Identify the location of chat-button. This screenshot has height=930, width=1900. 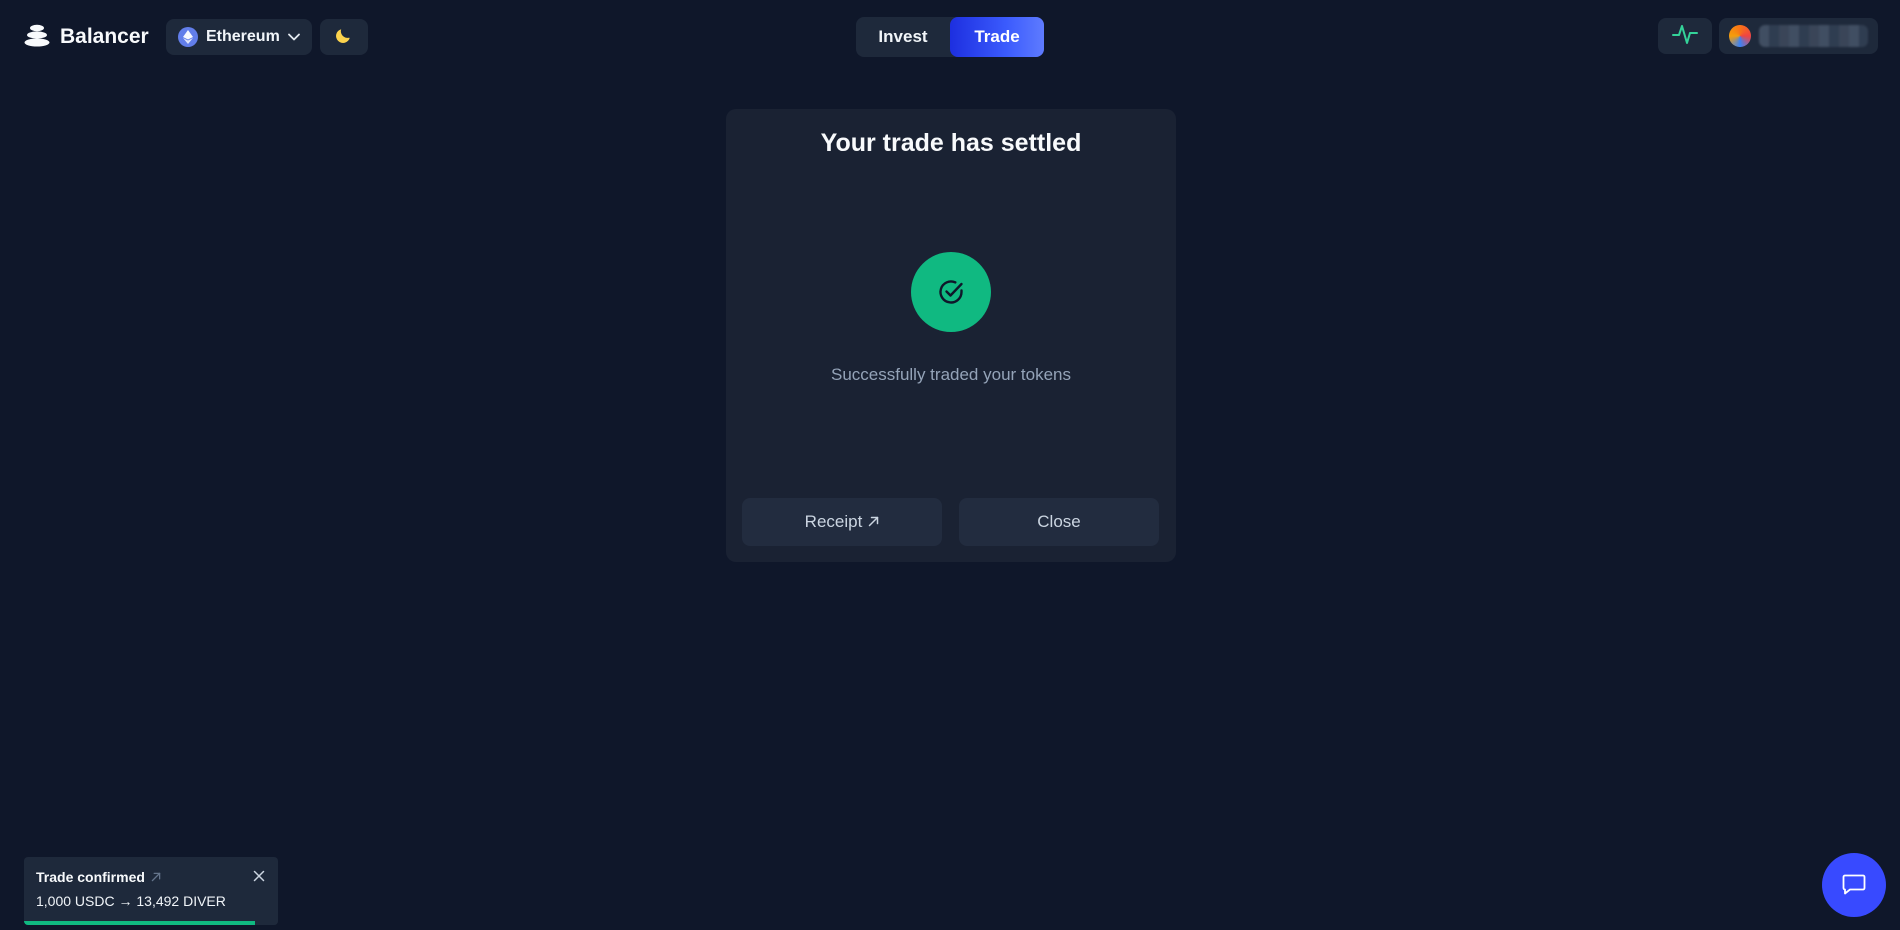
(1854, 885).